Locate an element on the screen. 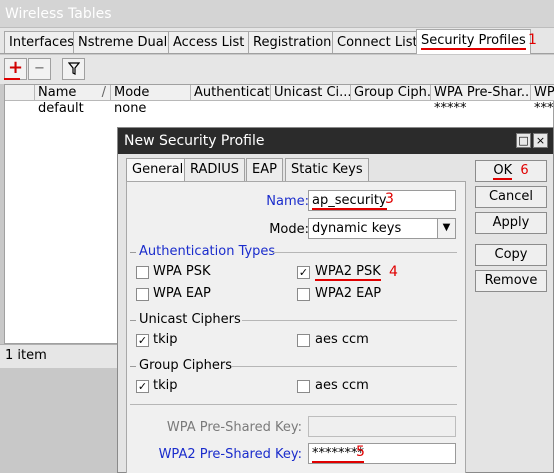  wpa2-eap-label: WPA2 EAP is located at coordinates (348, 293).